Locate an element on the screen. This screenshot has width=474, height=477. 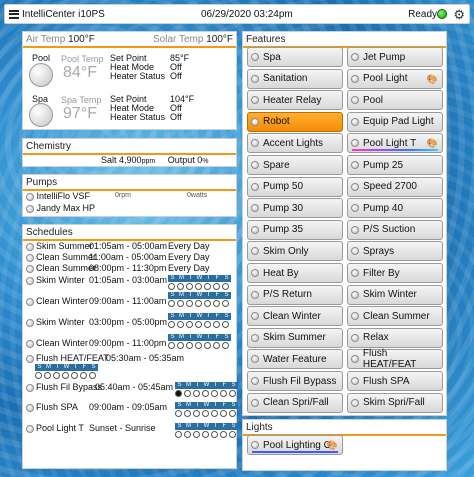
feature-button-spa: Spa is located at coordinates (295, 57).